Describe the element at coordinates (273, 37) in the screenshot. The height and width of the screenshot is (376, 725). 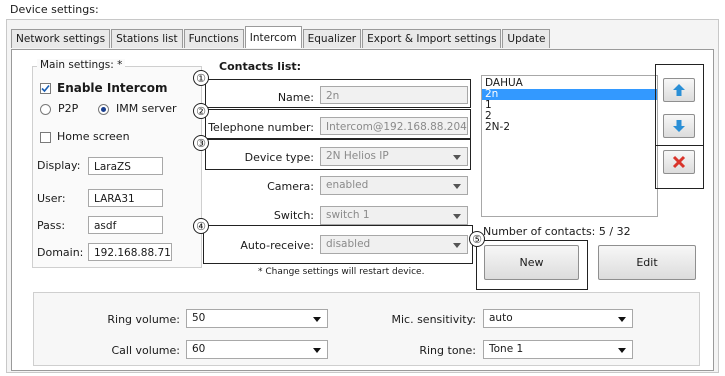
I see `tab-intercom: Intercom` at that location.